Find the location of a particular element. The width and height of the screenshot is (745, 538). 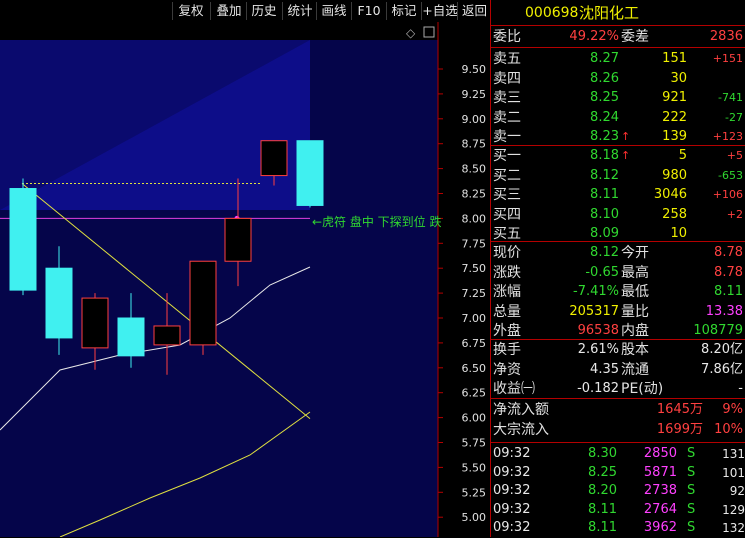

ask-label: 卖二 is located at coordinates (507, 117).